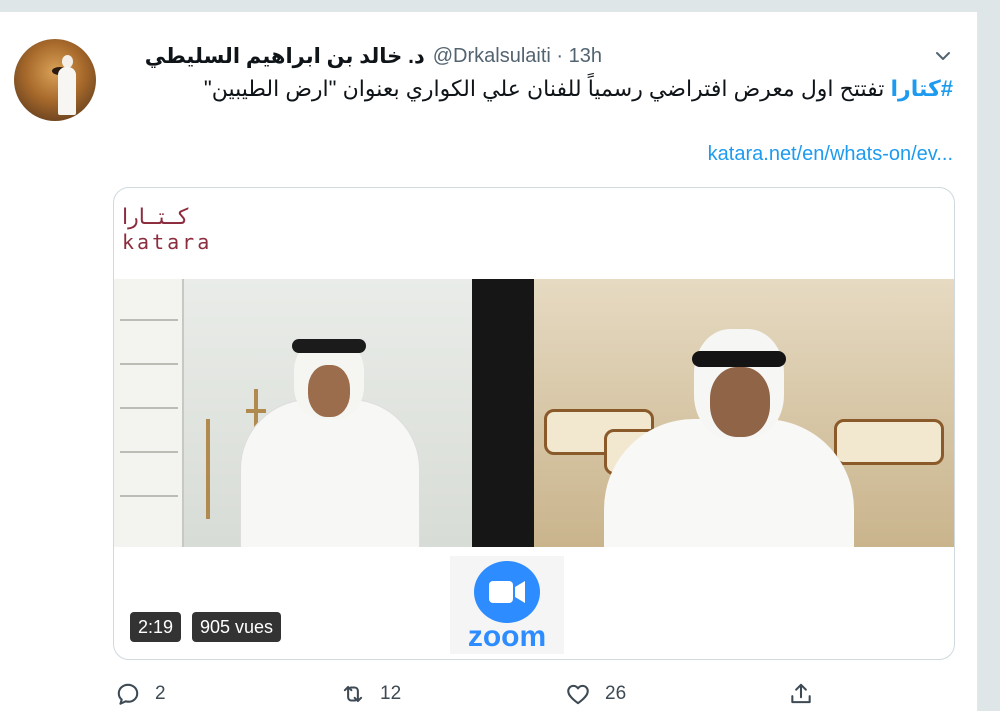  Describe the element at coordinates (155, 216) in the screenshot. I see `katara-logo-arabic: كــتــارا` at that location.